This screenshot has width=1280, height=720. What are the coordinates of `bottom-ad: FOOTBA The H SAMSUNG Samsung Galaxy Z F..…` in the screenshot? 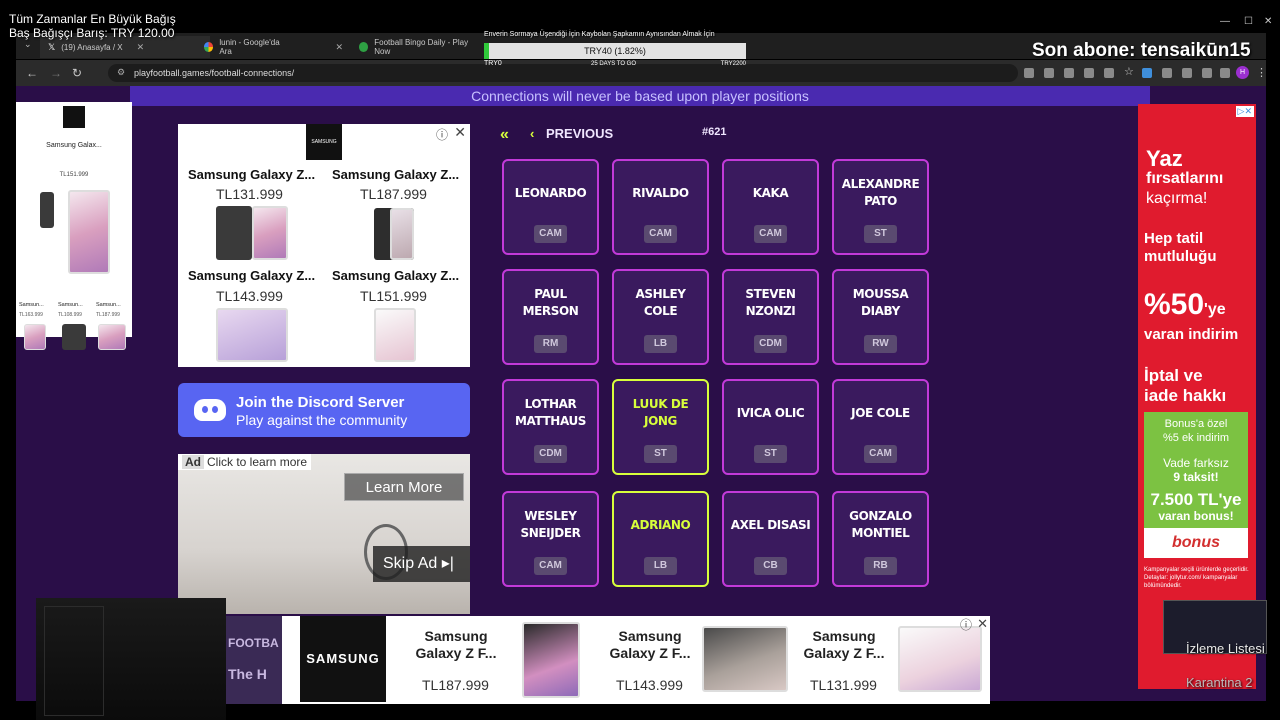 It's located at (608, 660).